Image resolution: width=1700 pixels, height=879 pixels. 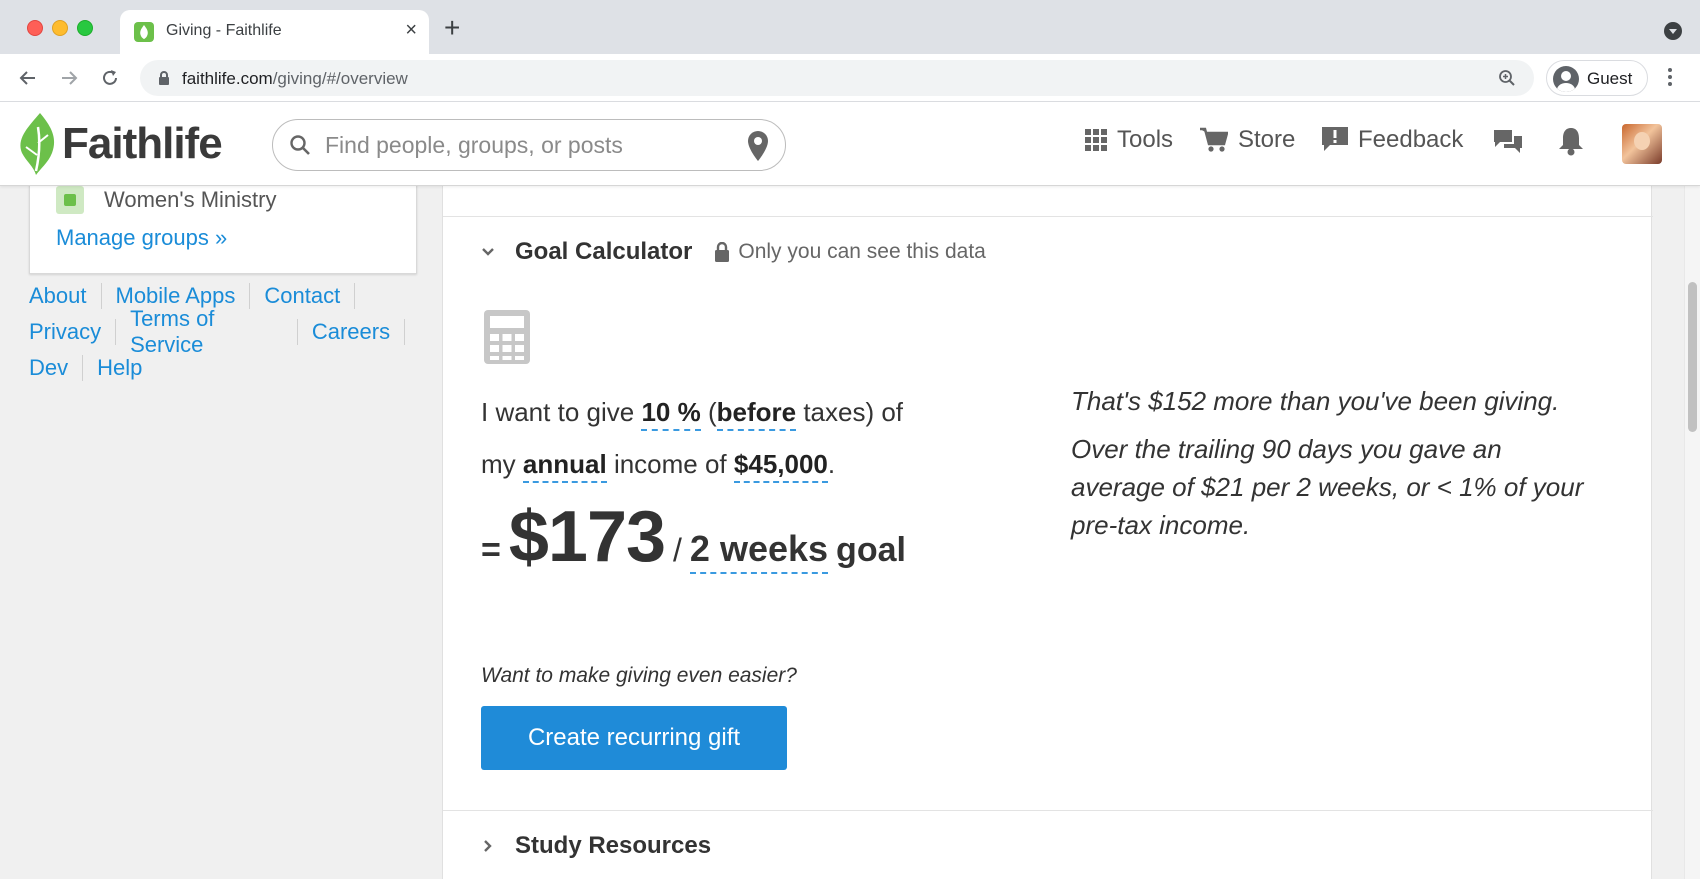 What do you see at coordinates (1508, 143) in the screenshot?
I see `messages-icon` at bounding box center [1508, 143].